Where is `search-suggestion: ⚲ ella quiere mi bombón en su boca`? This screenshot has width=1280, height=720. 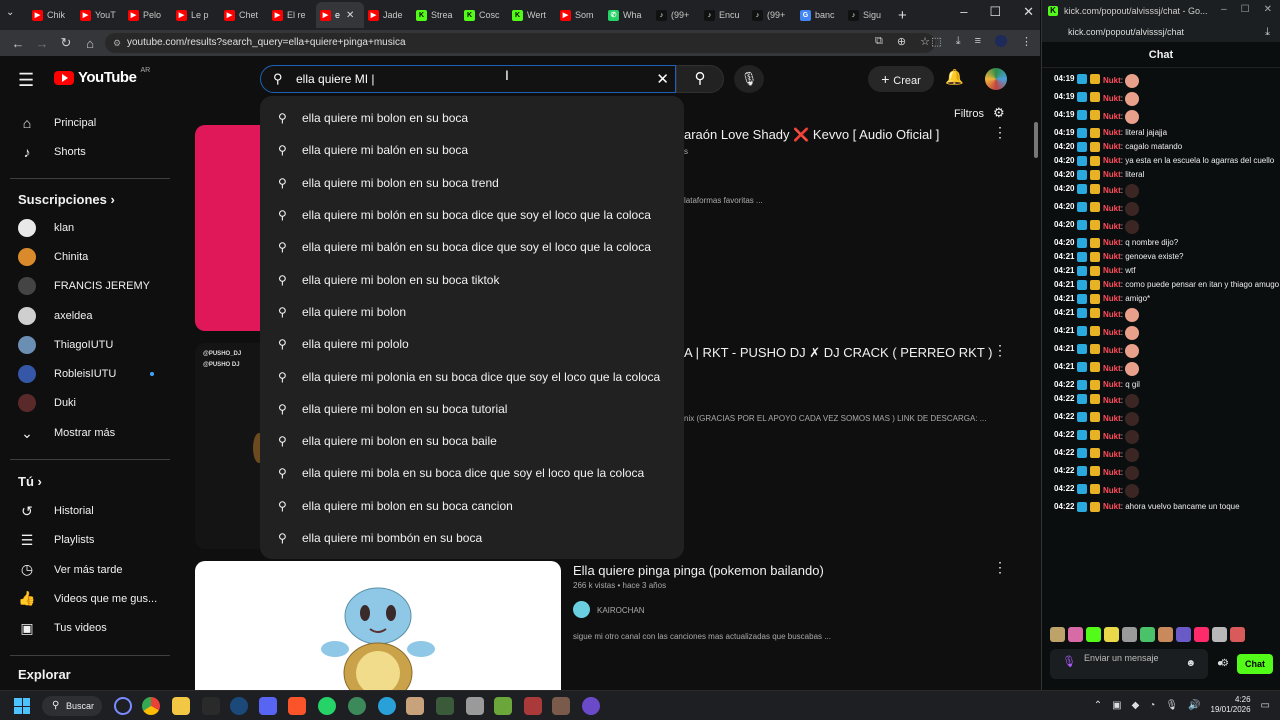
search-suggestion: ⚲ ella quiere mi bombón en su boca is located at coordinates (472, 538).